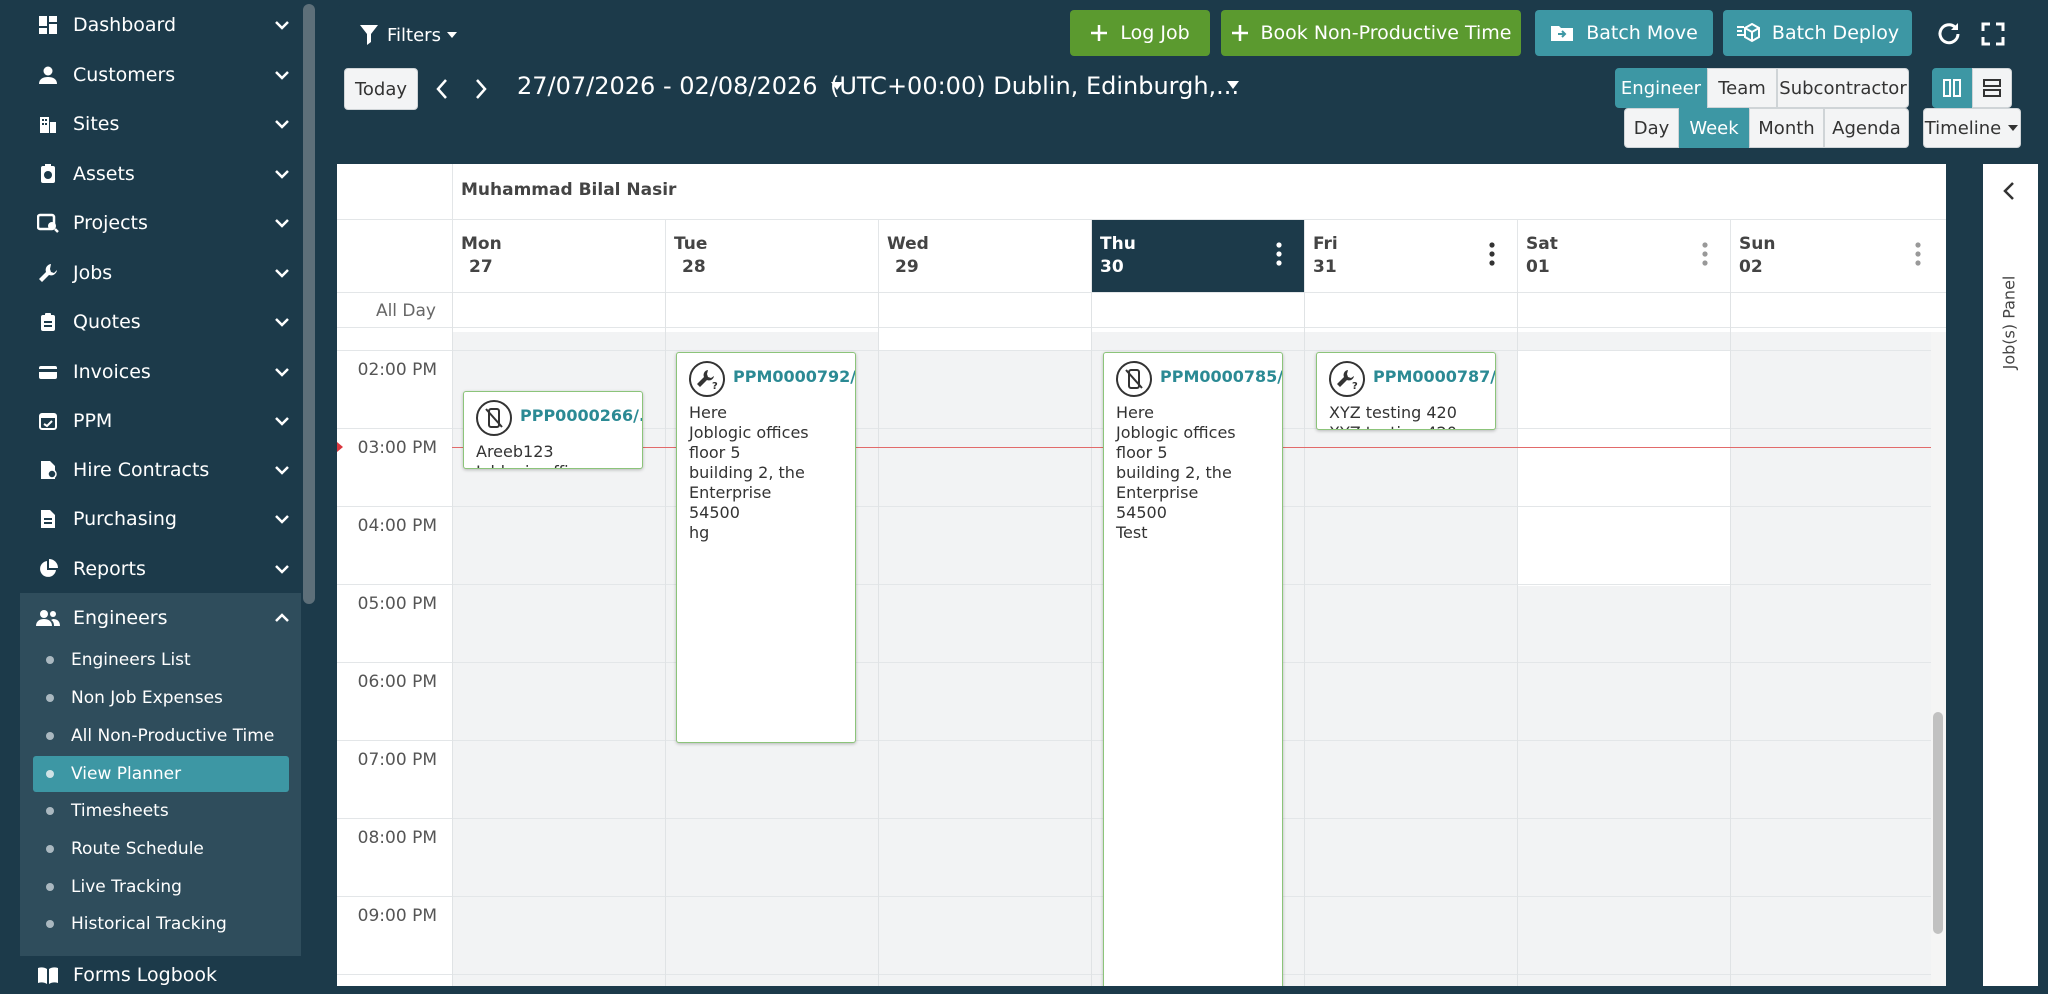 The height and width of the screenshot is (994, 2048). Describe the element at coordinates (1714, 128) in the screenshot. I see `period-week-button: Week` at that location.